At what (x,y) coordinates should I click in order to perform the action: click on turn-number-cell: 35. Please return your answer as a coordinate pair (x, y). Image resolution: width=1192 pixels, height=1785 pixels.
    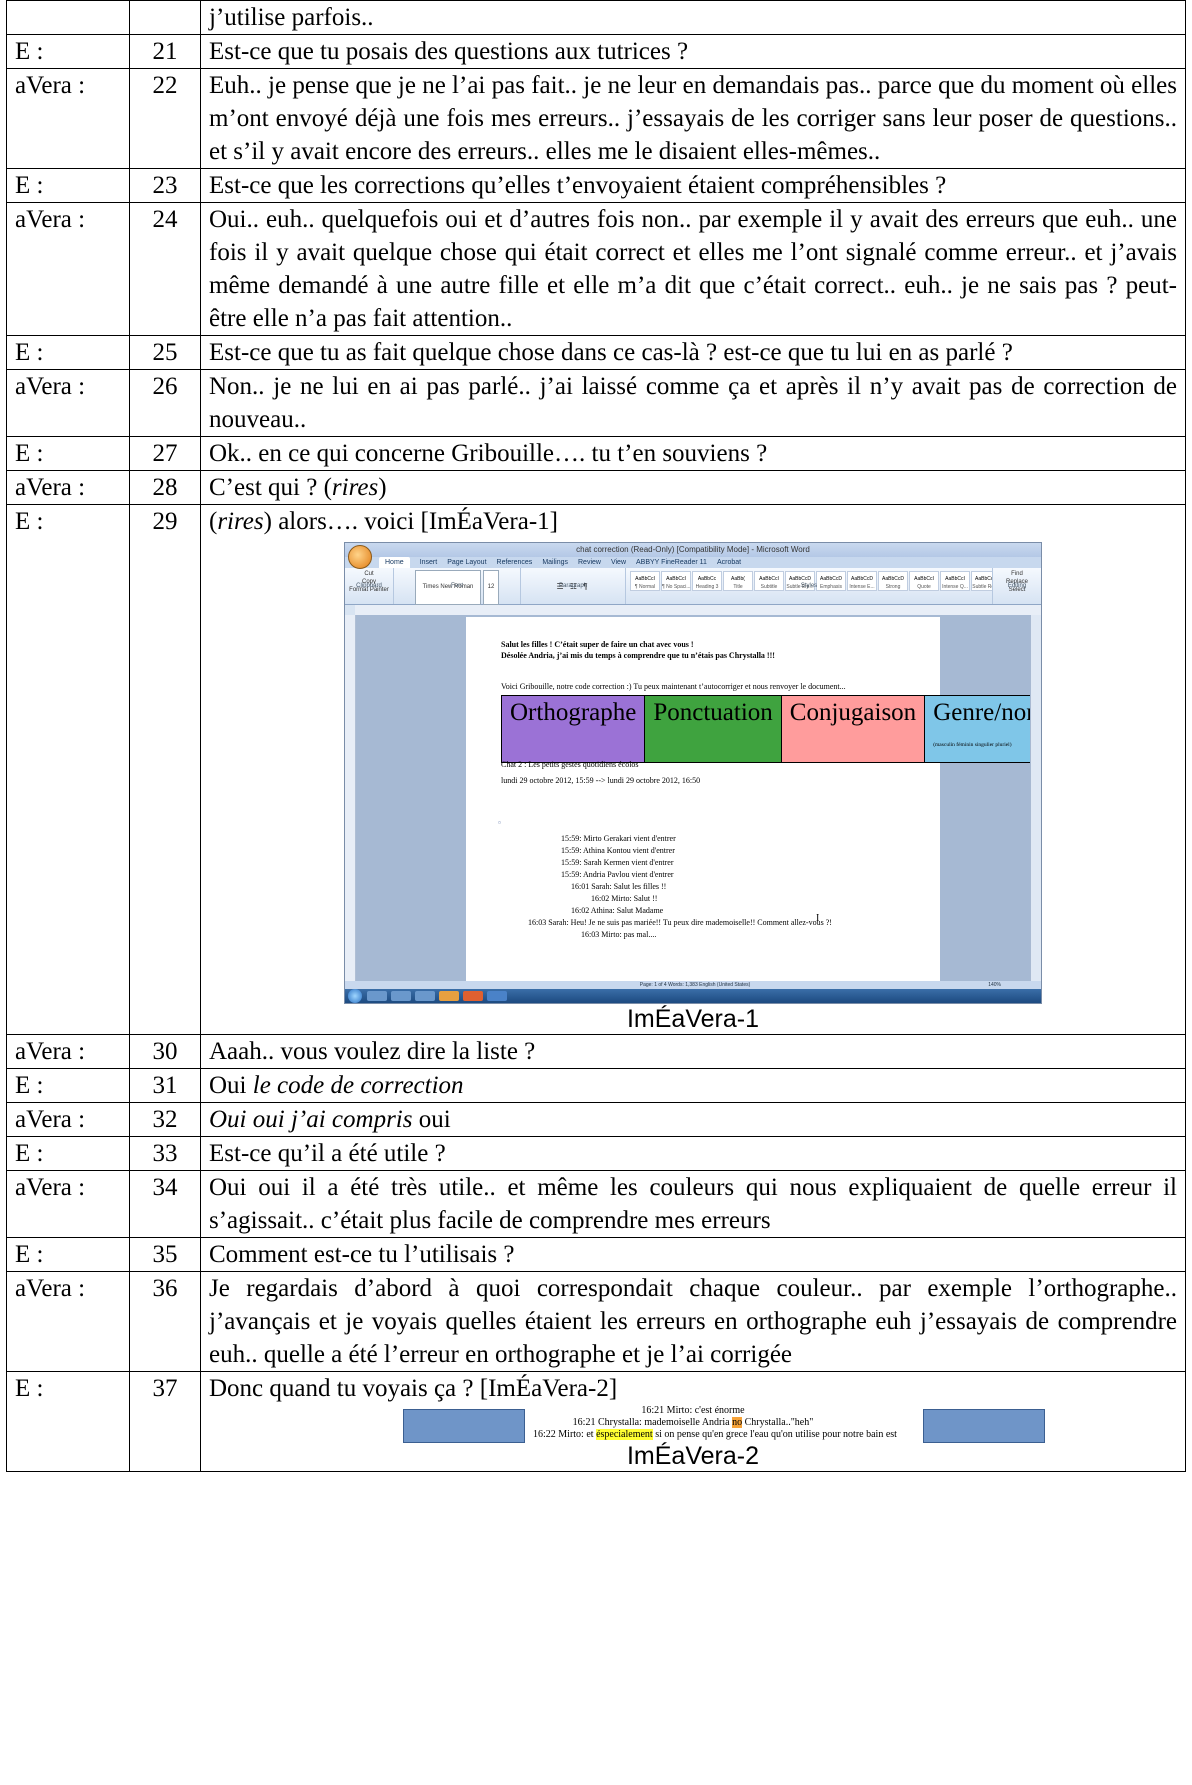
    Looking at the image, I should click on (165, 1254).